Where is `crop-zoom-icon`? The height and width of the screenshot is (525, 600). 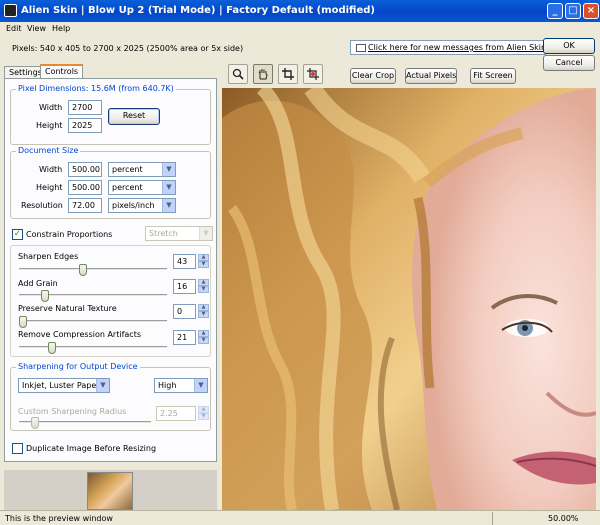 crop-zoom-icon is located at coordinates (313, 74).